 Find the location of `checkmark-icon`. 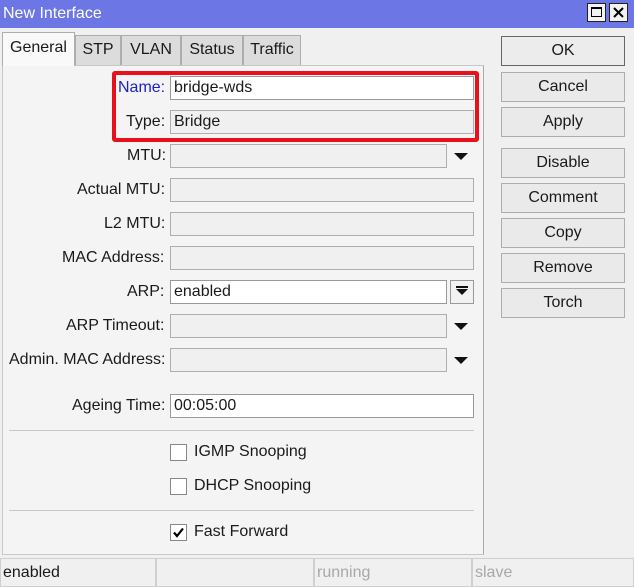

checkmark-icon is located at coordinates (178, 532).